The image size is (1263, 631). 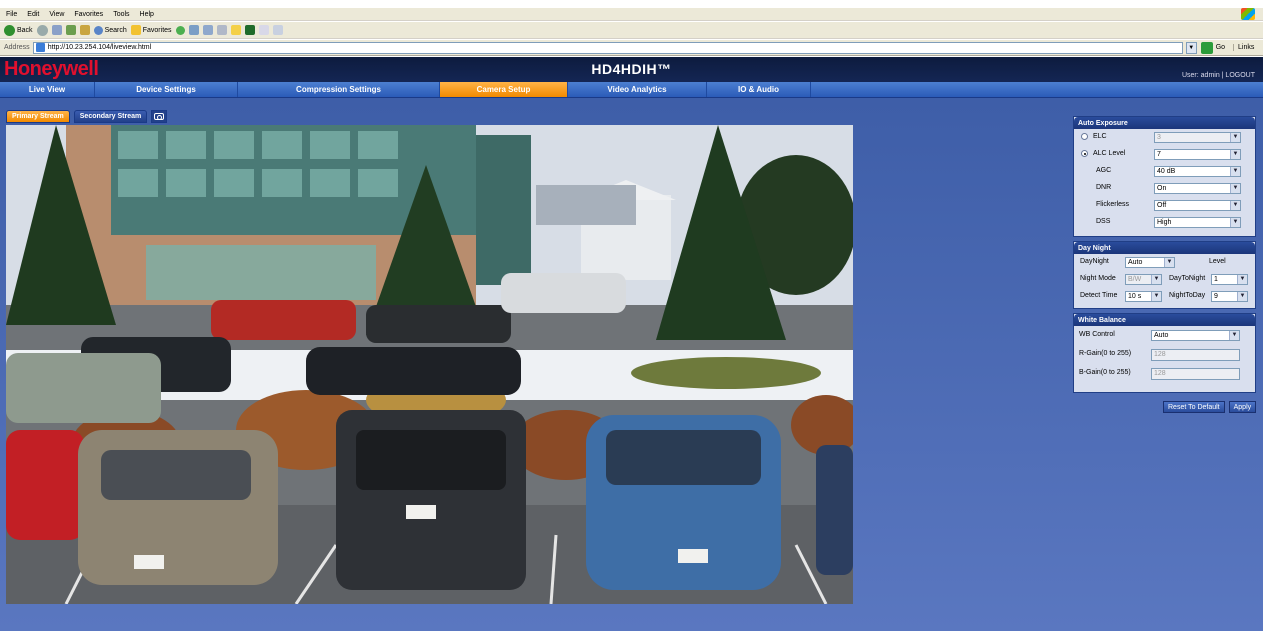 What do you see at coordinates (1094, 261) in the screenshot?
I see `daynight-label: DayNight` at bounding box center [1094, 261].